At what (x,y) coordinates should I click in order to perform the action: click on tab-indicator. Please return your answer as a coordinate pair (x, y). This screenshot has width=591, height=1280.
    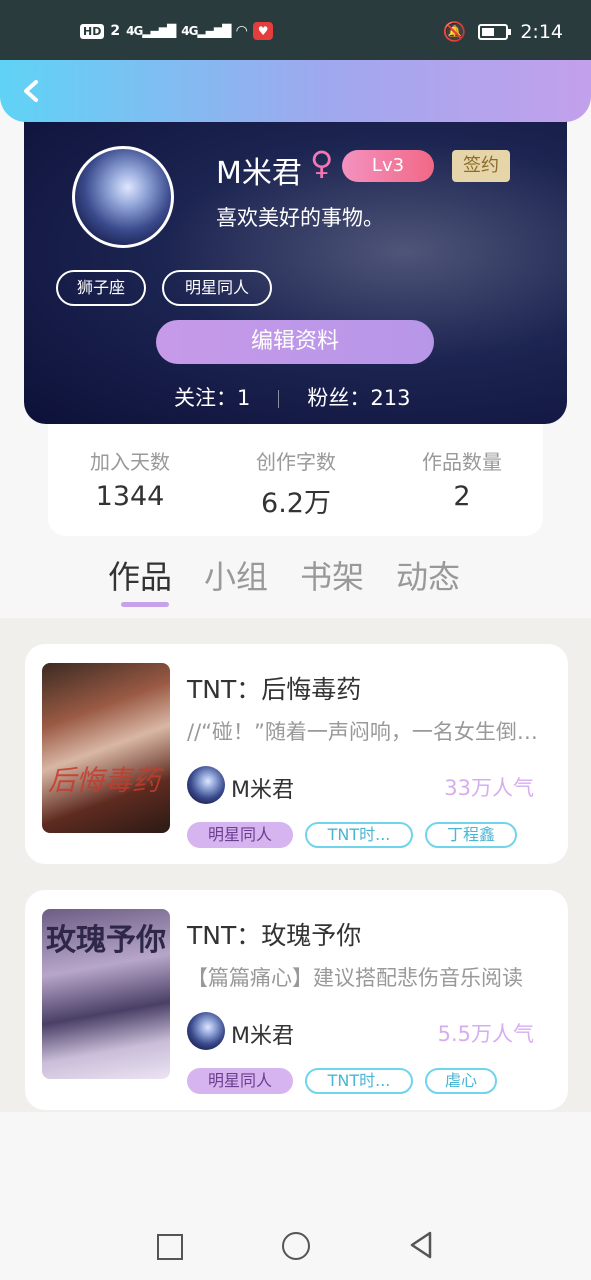
    Looking at the image, I should click on (145, 604).